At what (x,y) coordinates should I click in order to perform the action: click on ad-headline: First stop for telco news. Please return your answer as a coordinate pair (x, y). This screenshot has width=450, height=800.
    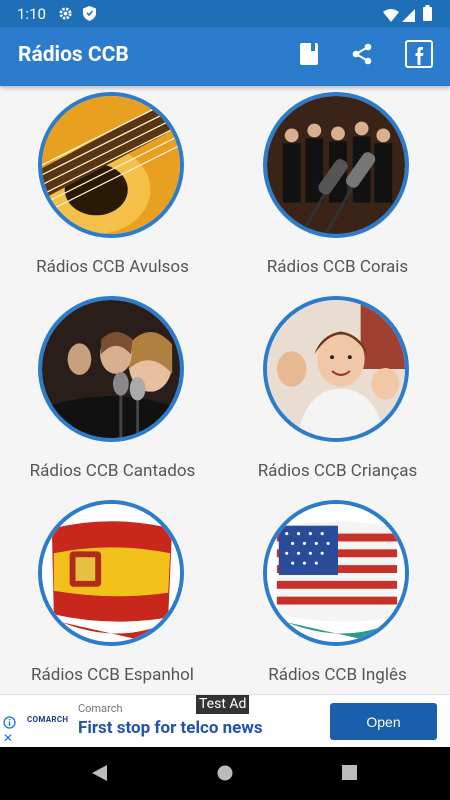
    Looking at the image, I should click on (170, 728).